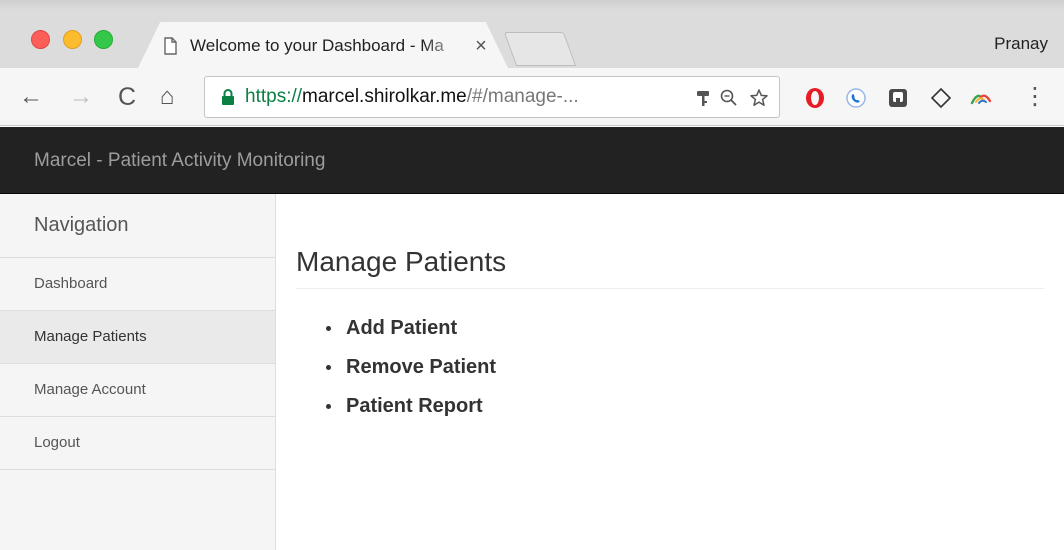 This screenshot has width=1064, height=550. I want to click on zoom-icon, so click(729, 98).